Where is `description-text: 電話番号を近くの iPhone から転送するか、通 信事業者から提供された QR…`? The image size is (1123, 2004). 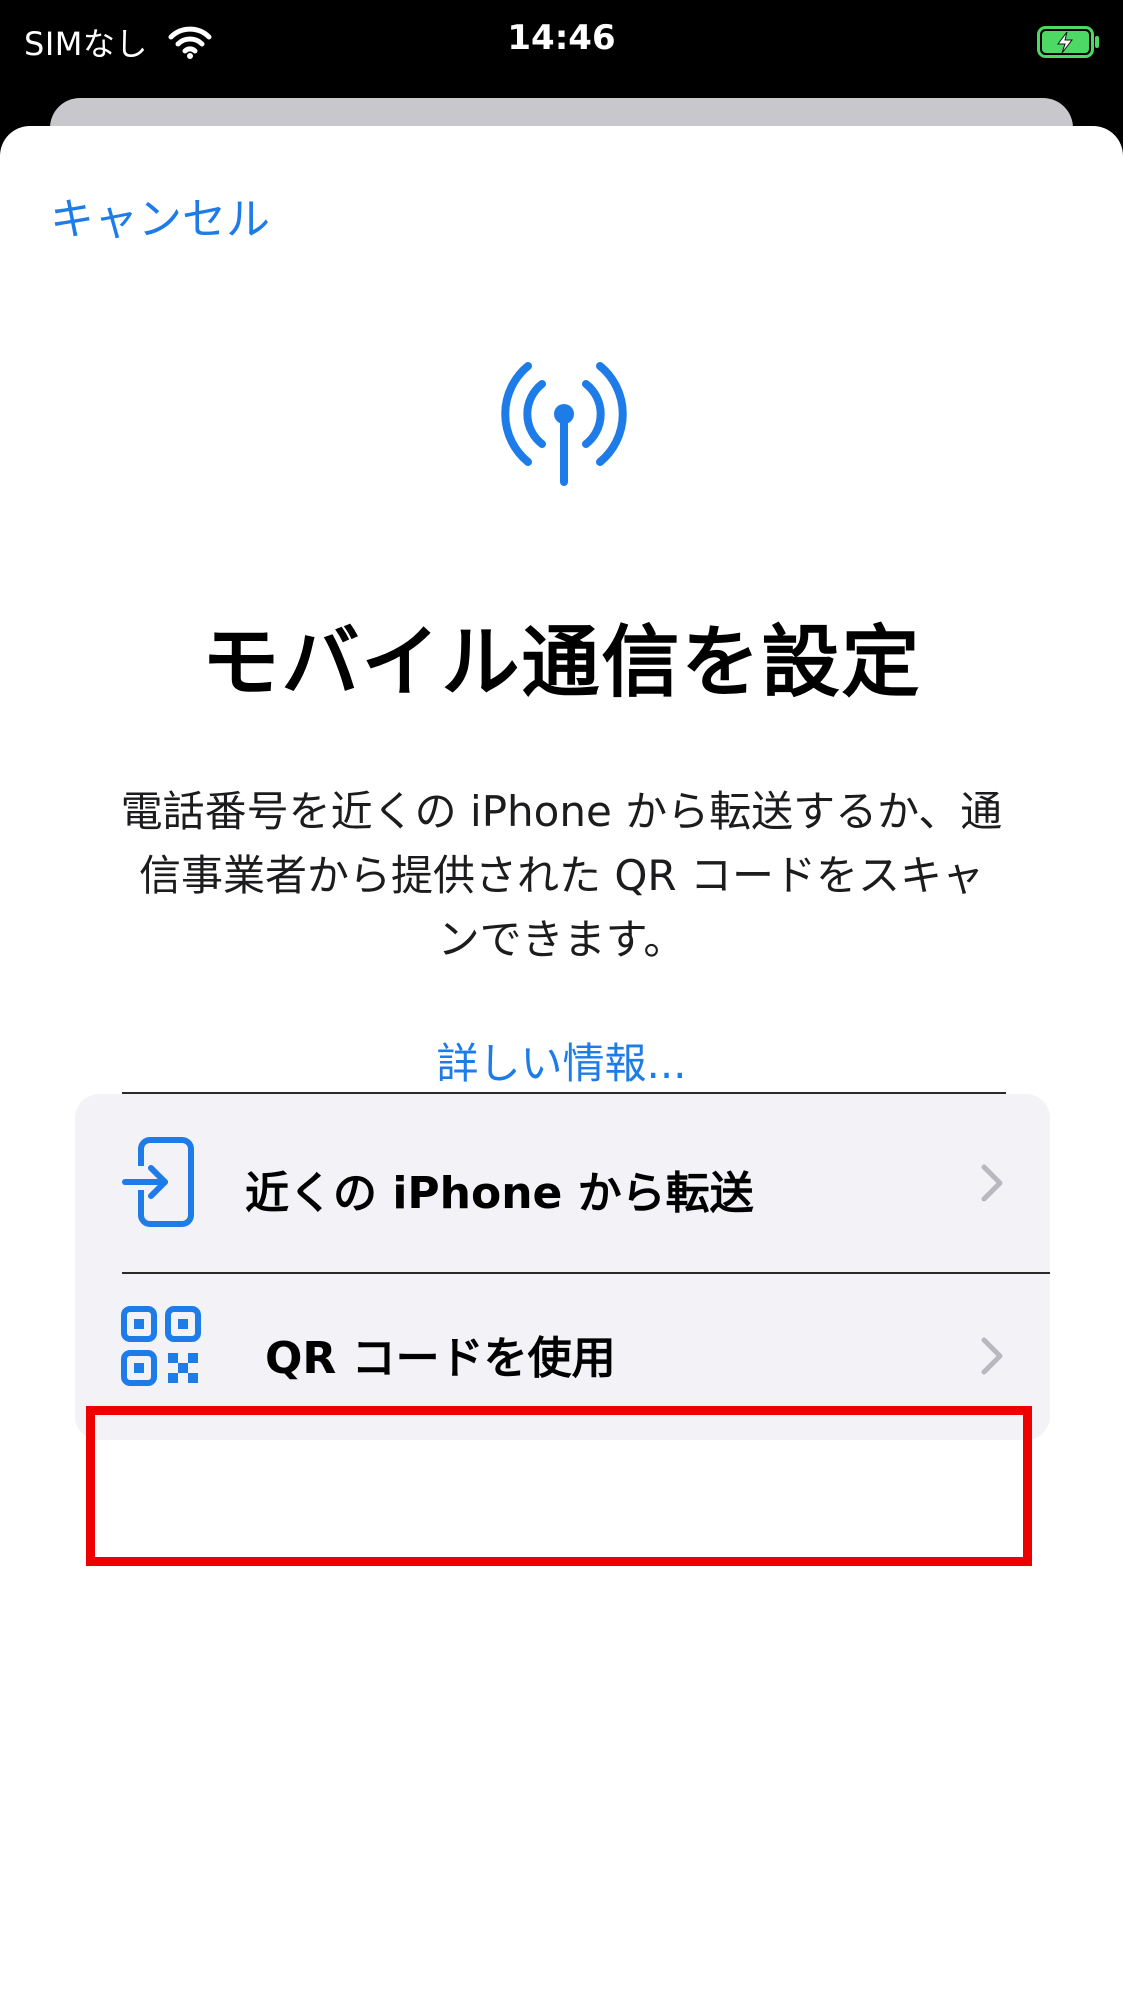
description-text: 電話番号を近くの iPhone から転送するか、通 信事業者から提供された QR… is located at coordinates (561, 876).